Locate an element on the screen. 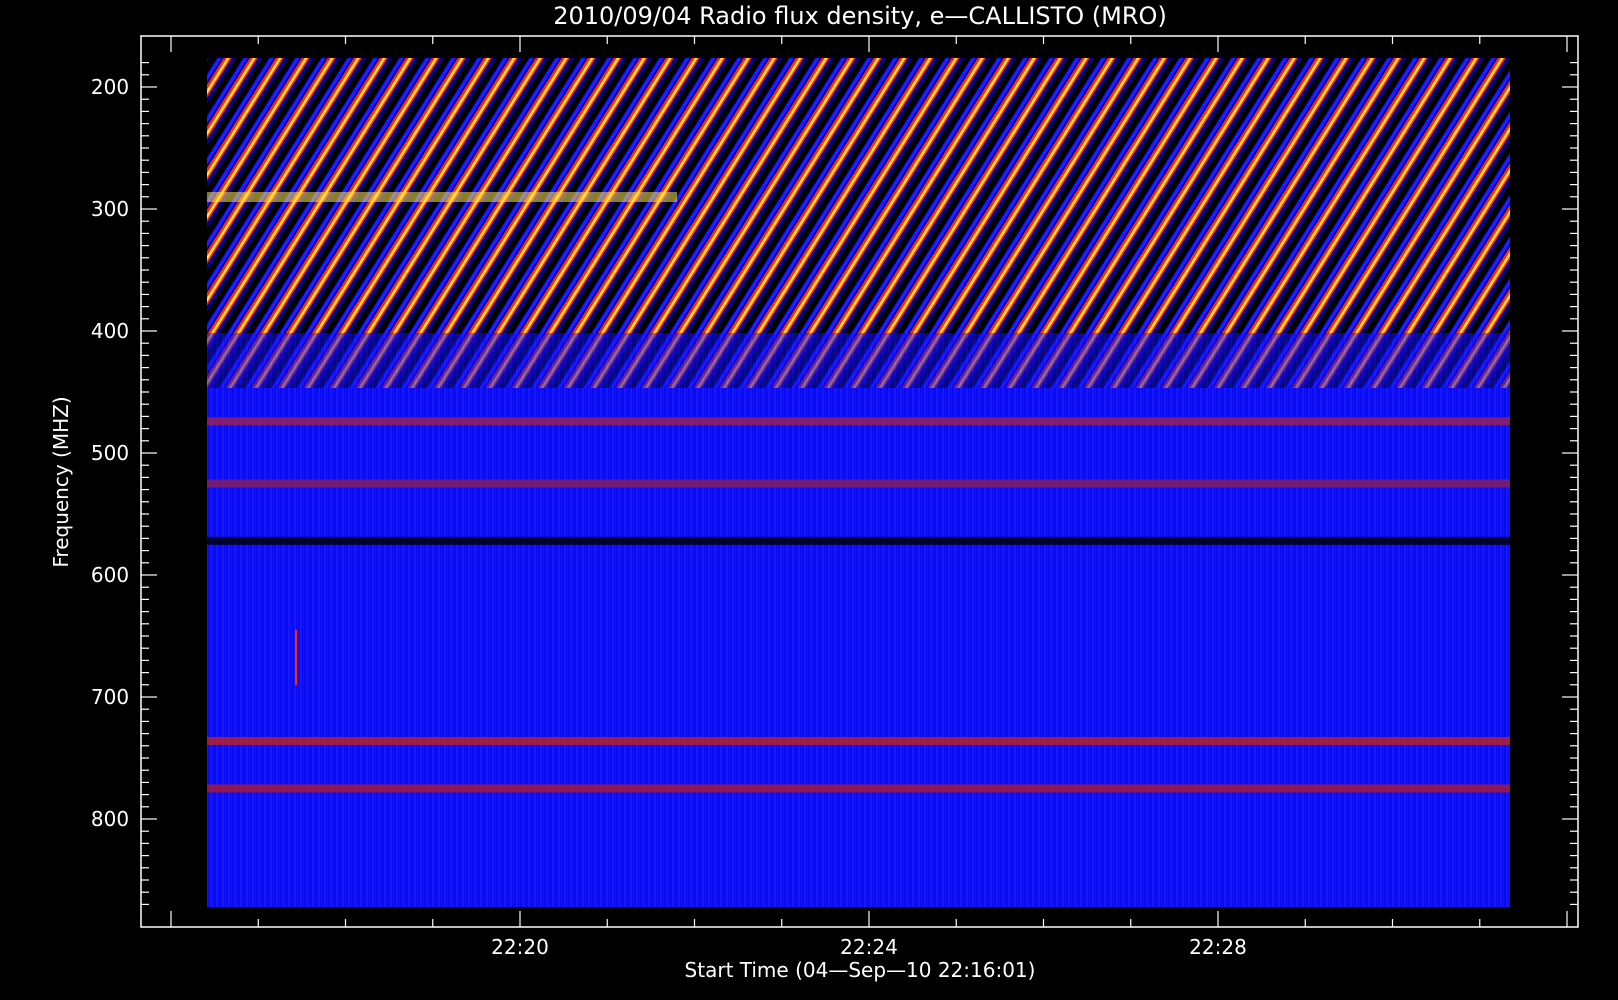  y-tick-label: 200 is located at coordinates (110, 87).